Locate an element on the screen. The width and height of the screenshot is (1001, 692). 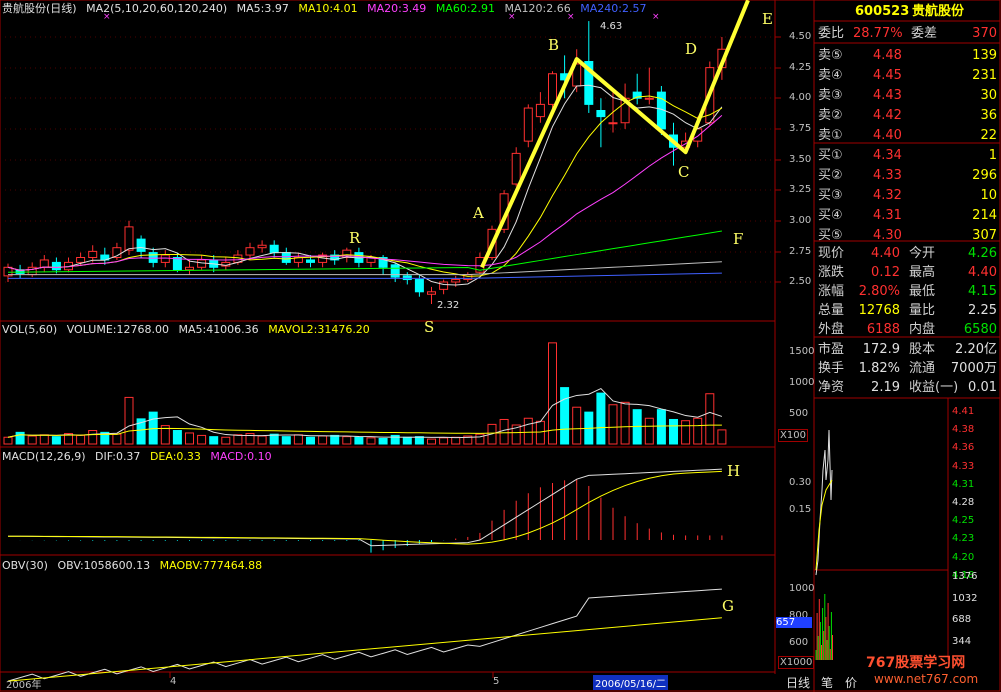
bid-label: 买① is located at coordinates (830, 155).